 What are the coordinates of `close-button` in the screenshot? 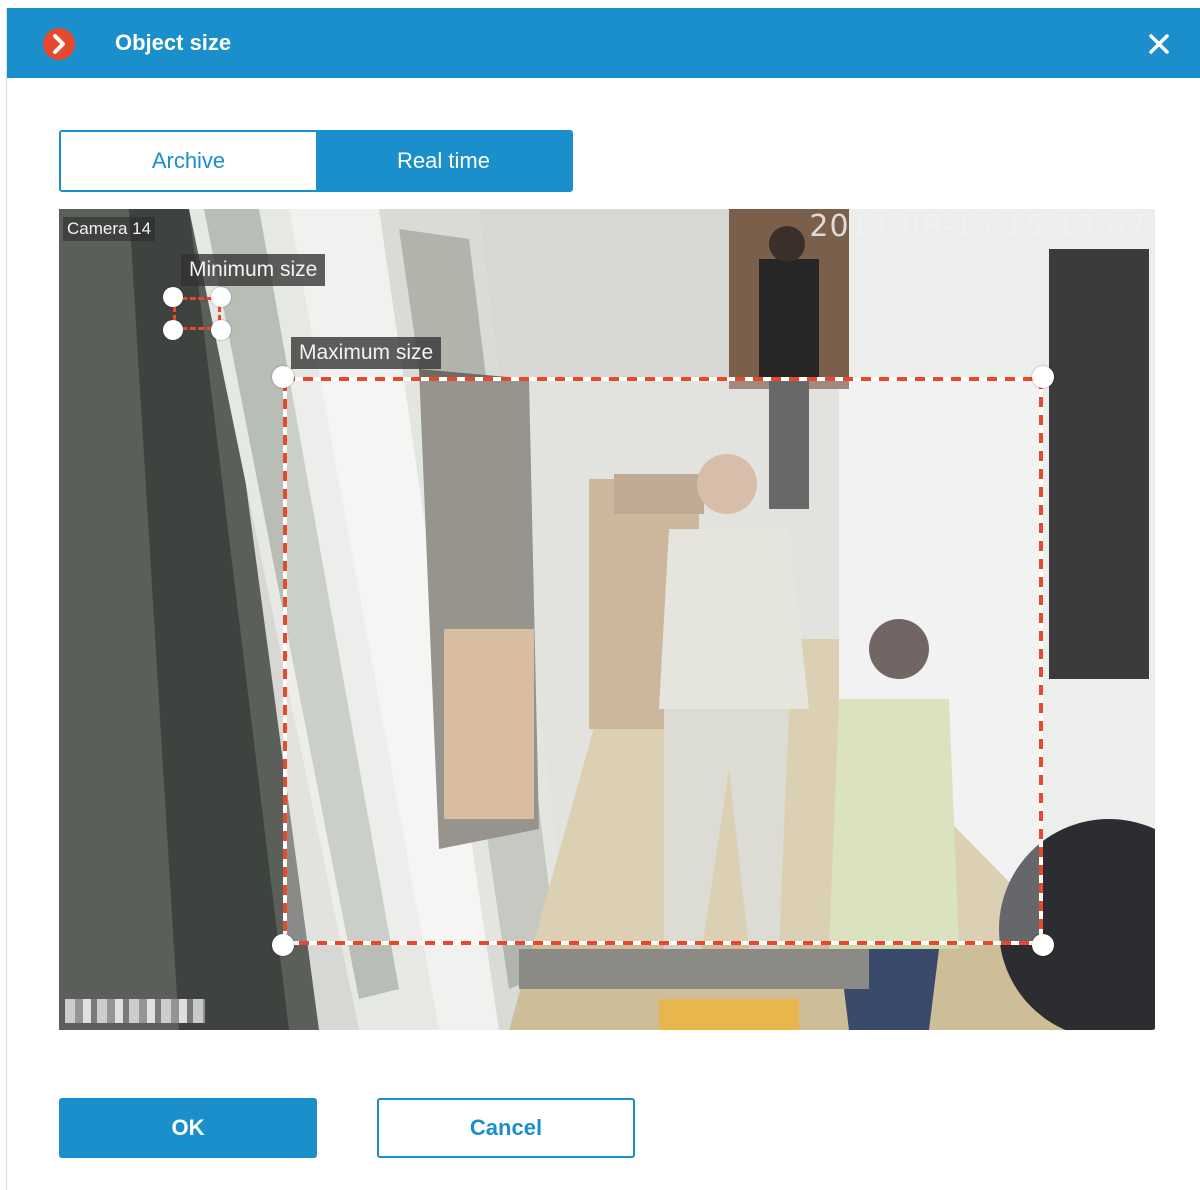 It's located at (1159, 44).